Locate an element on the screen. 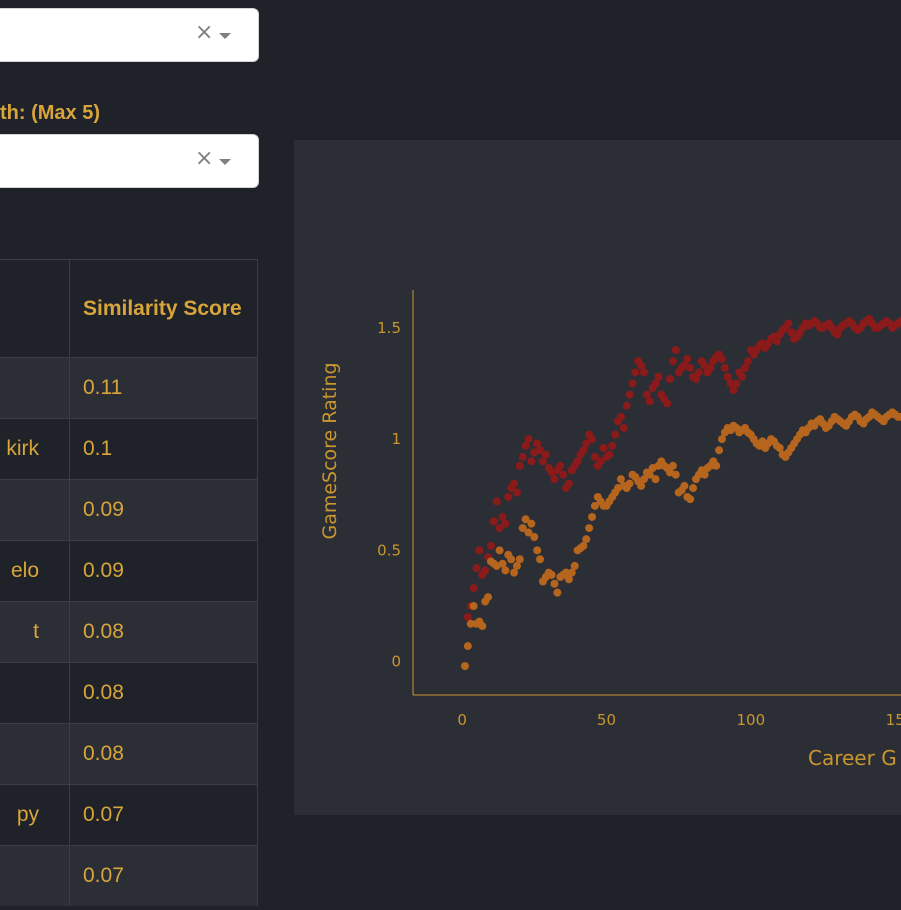 The height and width of the screenshot is (910, 901). table-row: t 0.08 is located at coordinates (129, 631).